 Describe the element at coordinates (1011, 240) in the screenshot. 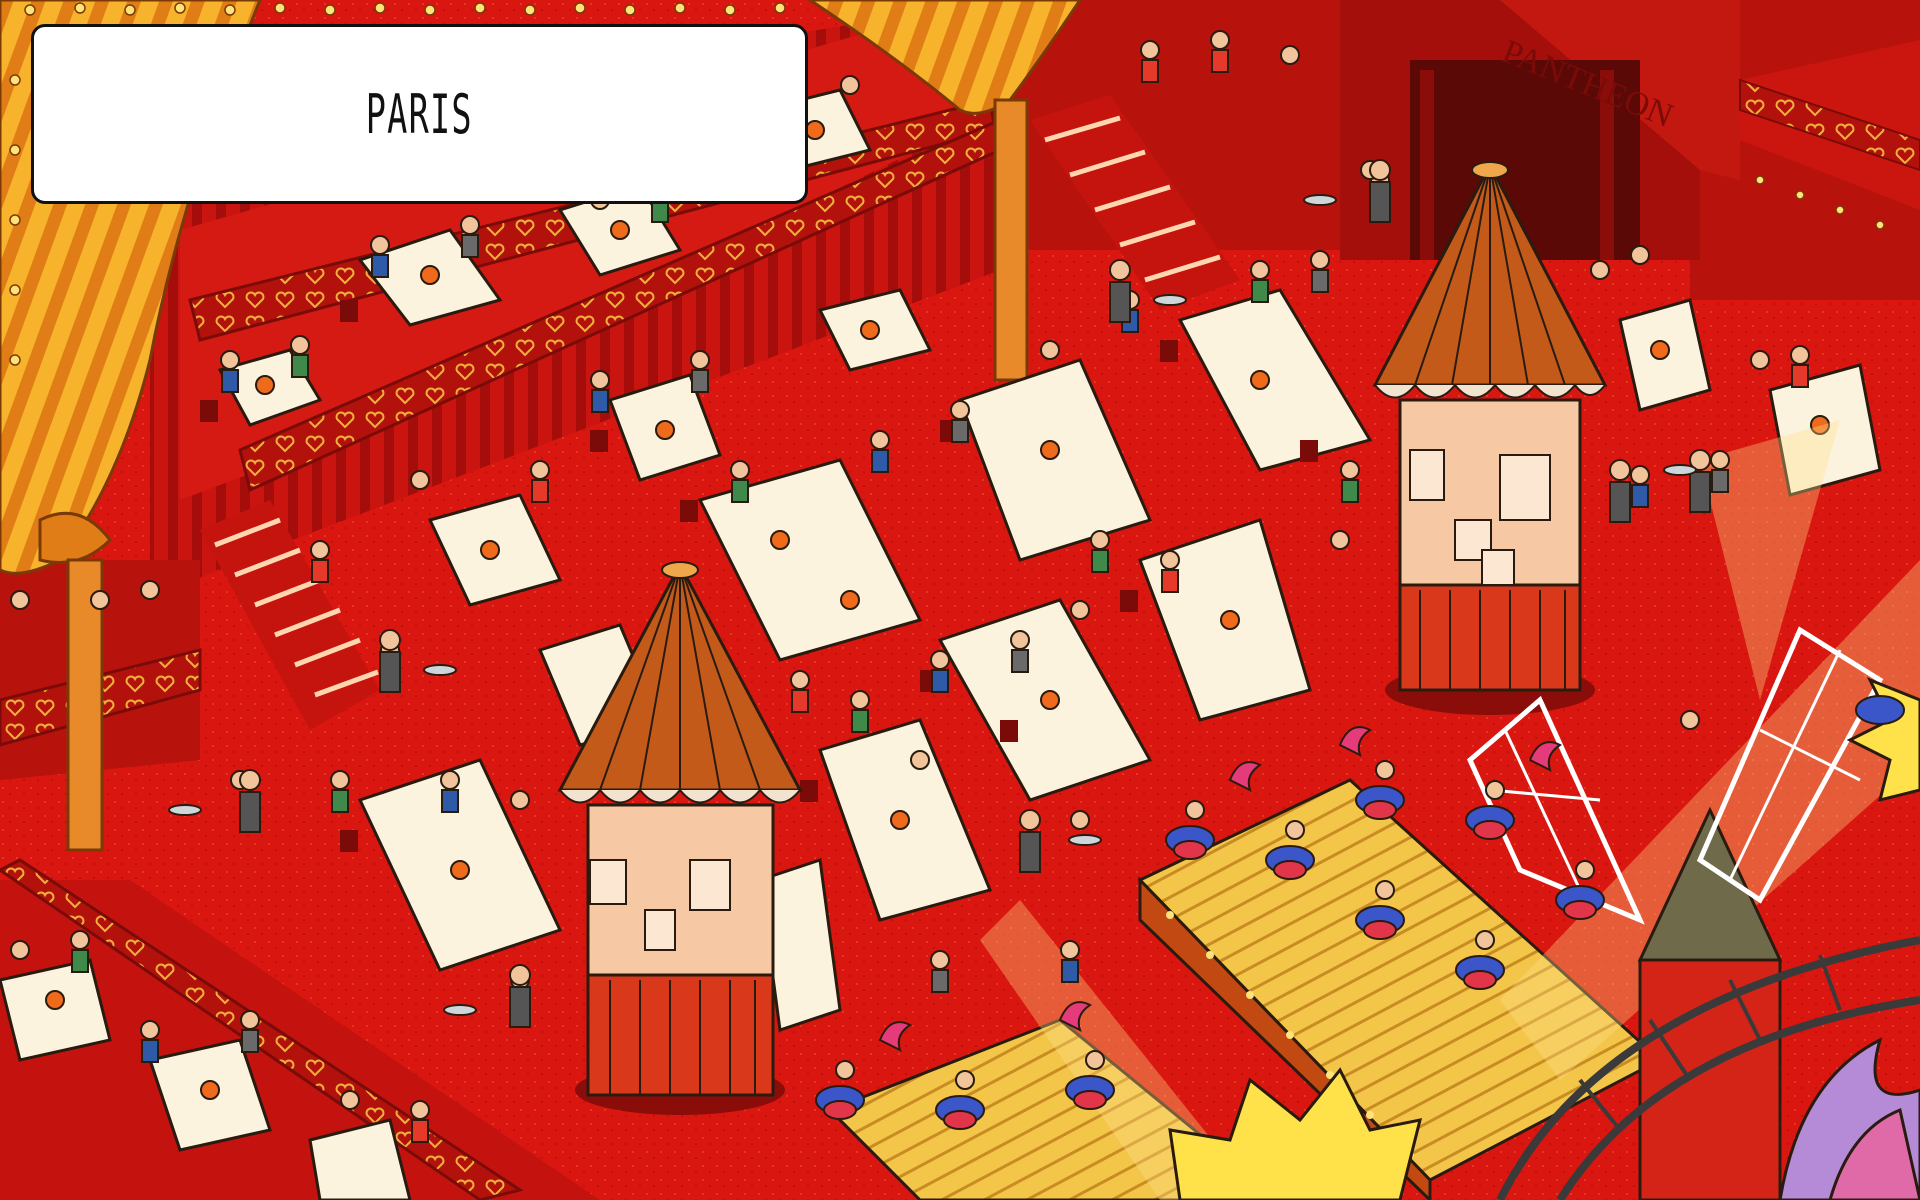

I see `pillar-center` at that location.